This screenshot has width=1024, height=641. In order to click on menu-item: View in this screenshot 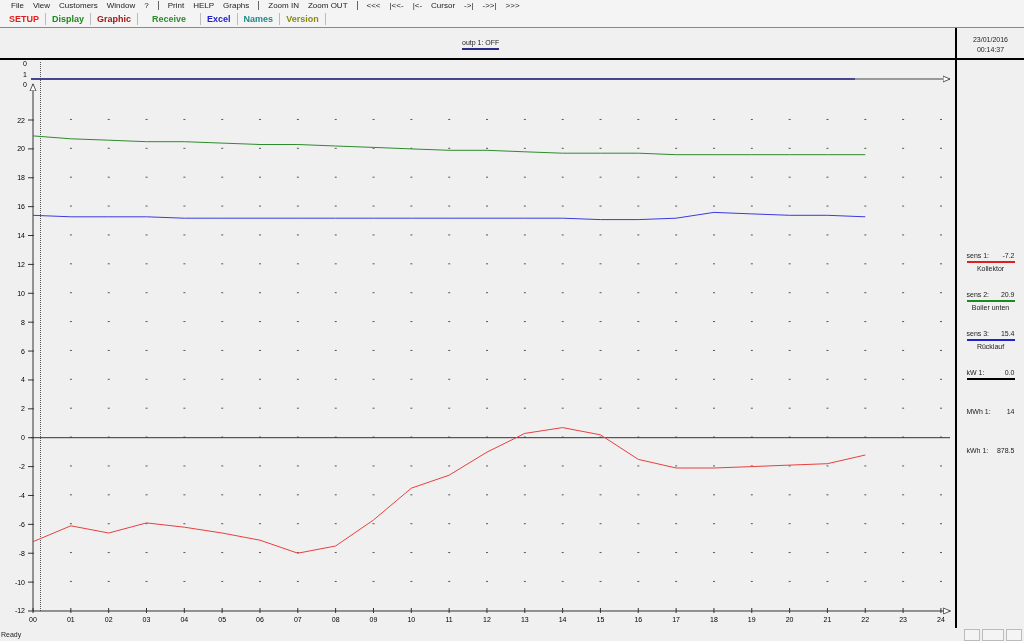, I will do `click(41, 5)`.